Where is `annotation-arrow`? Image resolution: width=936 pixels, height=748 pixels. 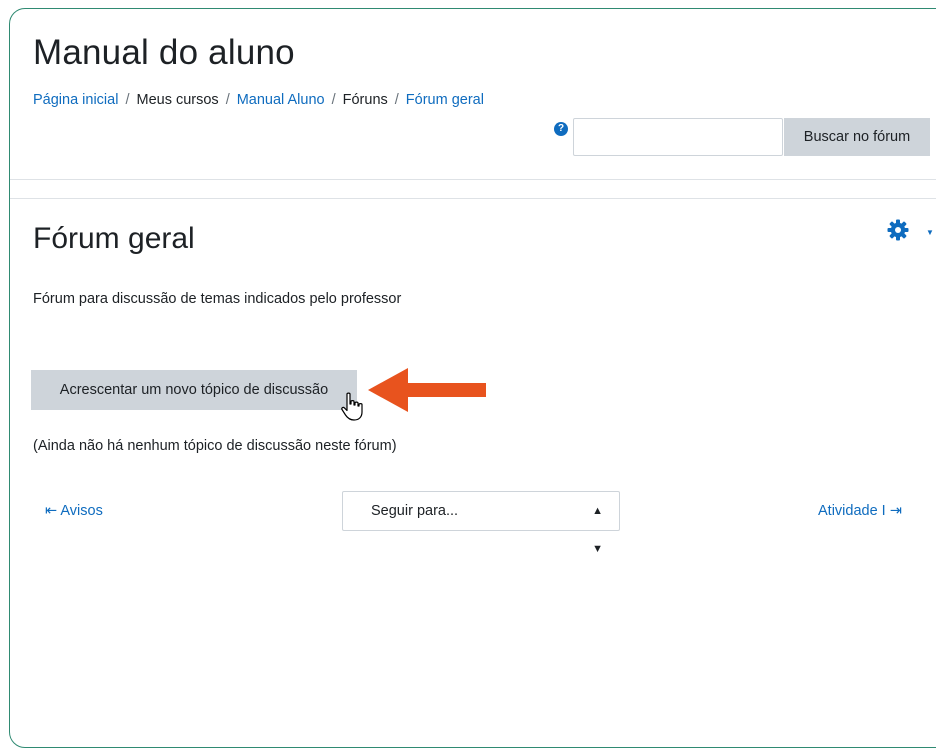
annotation-arrow is located at coordinates (427, 390).